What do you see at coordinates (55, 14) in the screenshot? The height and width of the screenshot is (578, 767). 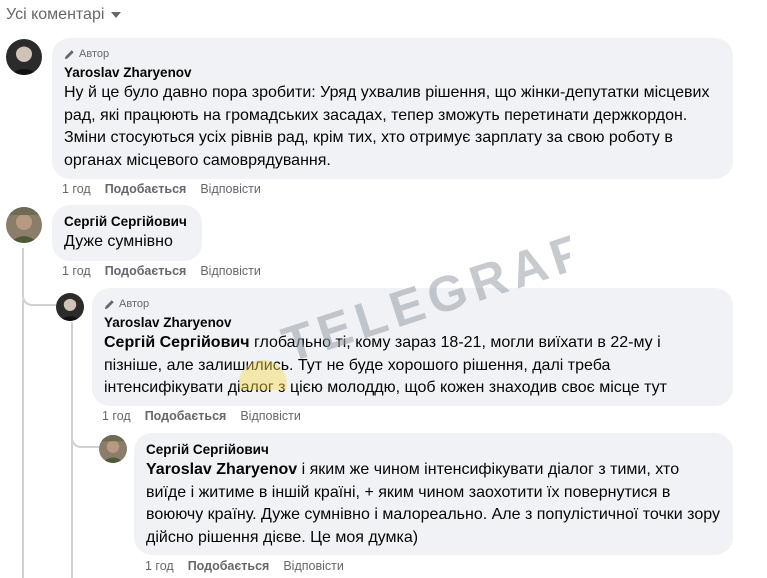 I see `comments-filter-label: Усі коментарі` at bounding box center [55, 14].